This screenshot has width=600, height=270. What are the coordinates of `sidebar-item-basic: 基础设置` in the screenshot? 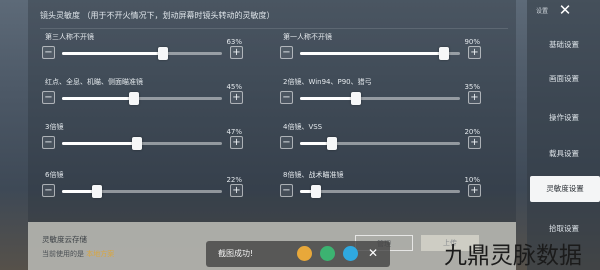 It's located at (564, 45).